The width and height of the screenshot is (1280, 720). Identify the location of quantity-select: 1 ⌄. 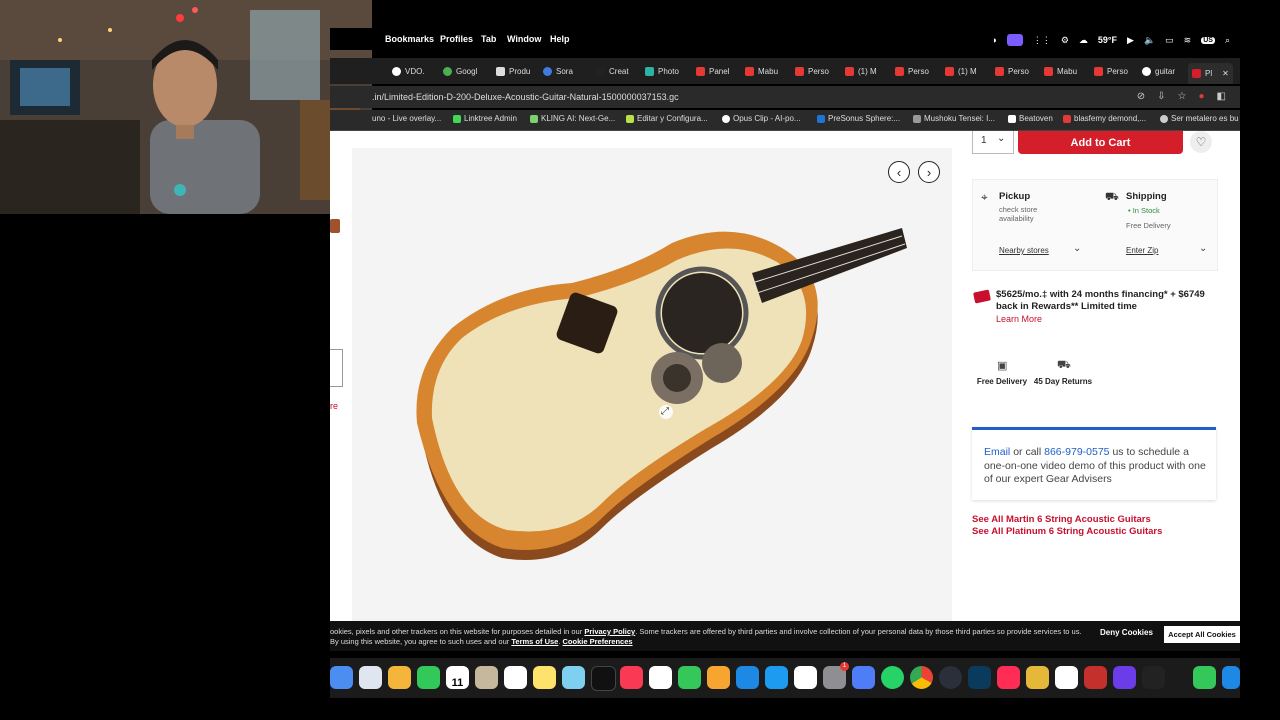
(993, 142).